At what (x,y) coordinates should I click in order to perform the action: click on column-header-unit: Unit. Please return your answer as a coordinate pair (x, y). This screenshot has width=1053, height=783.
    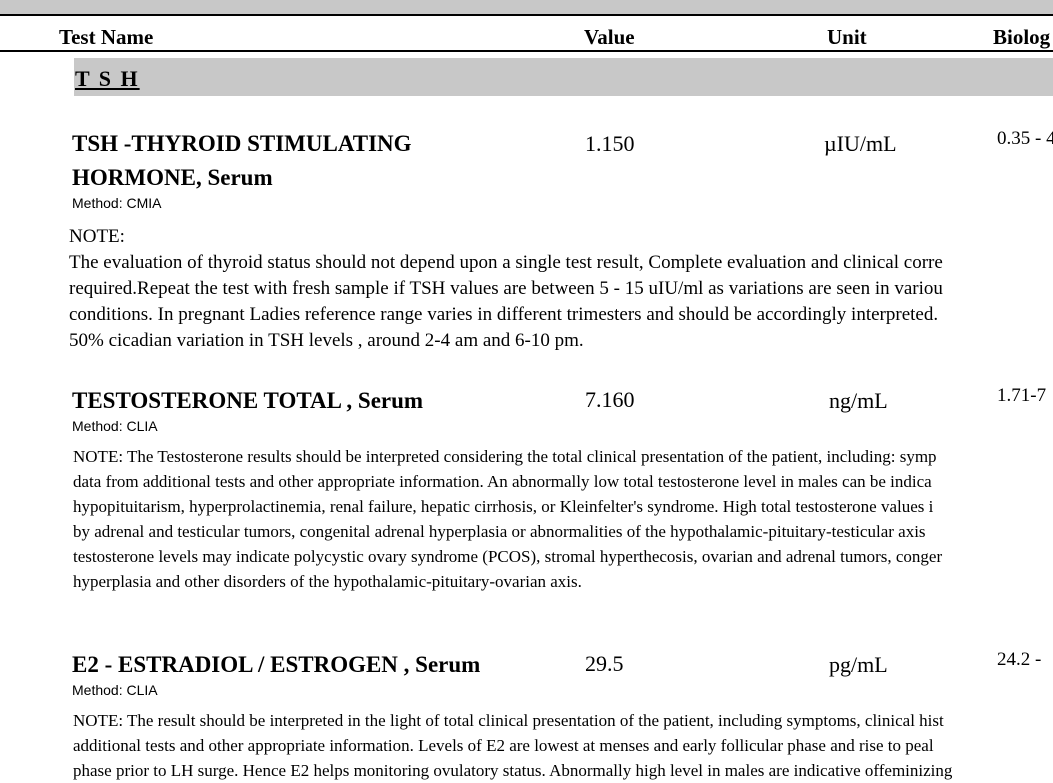
    Looking at the image, I should click on (847, 37).